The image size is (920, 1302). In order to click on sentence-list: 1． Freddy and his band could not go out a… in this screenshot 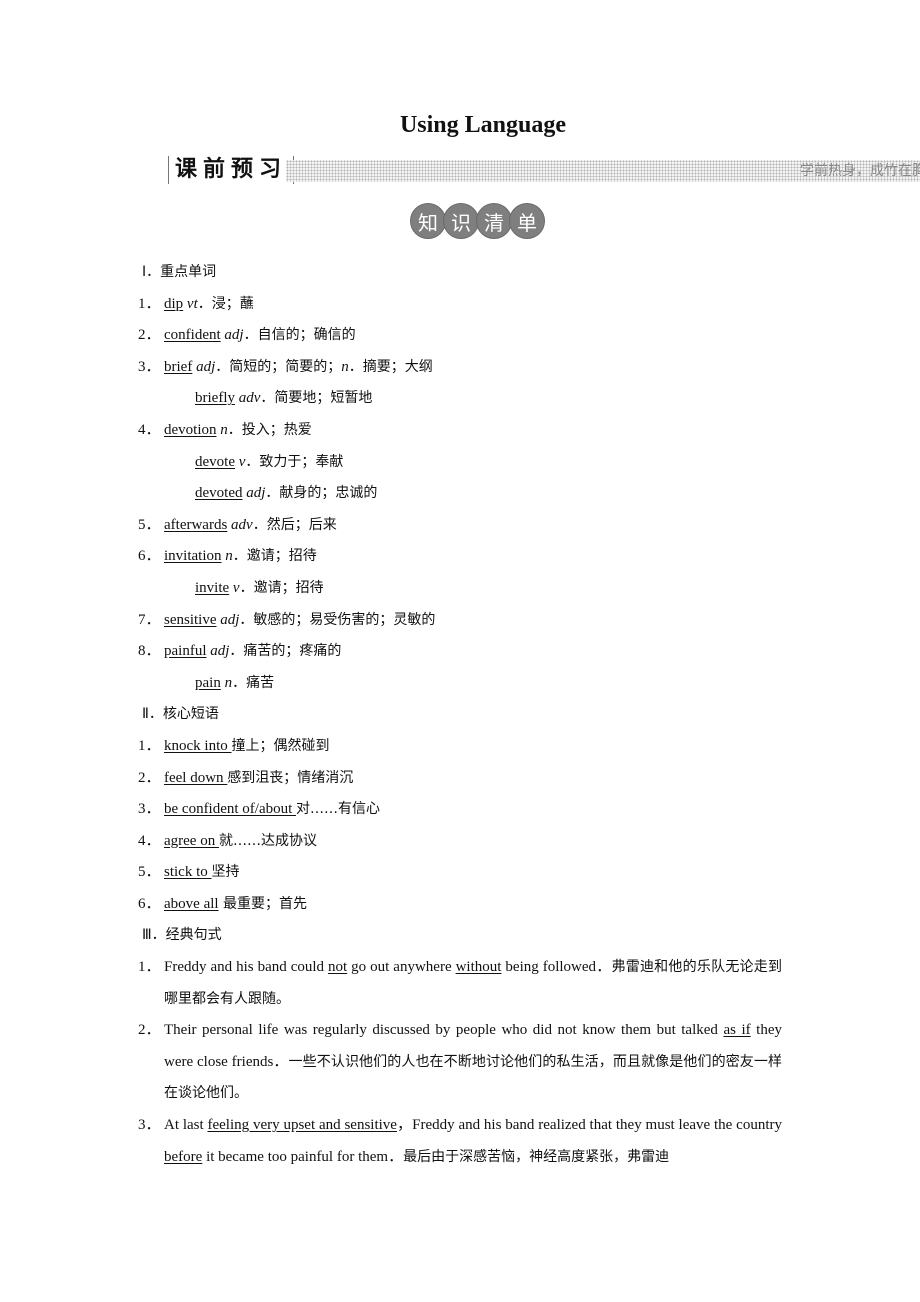, I will do `click(463, 1062)`.